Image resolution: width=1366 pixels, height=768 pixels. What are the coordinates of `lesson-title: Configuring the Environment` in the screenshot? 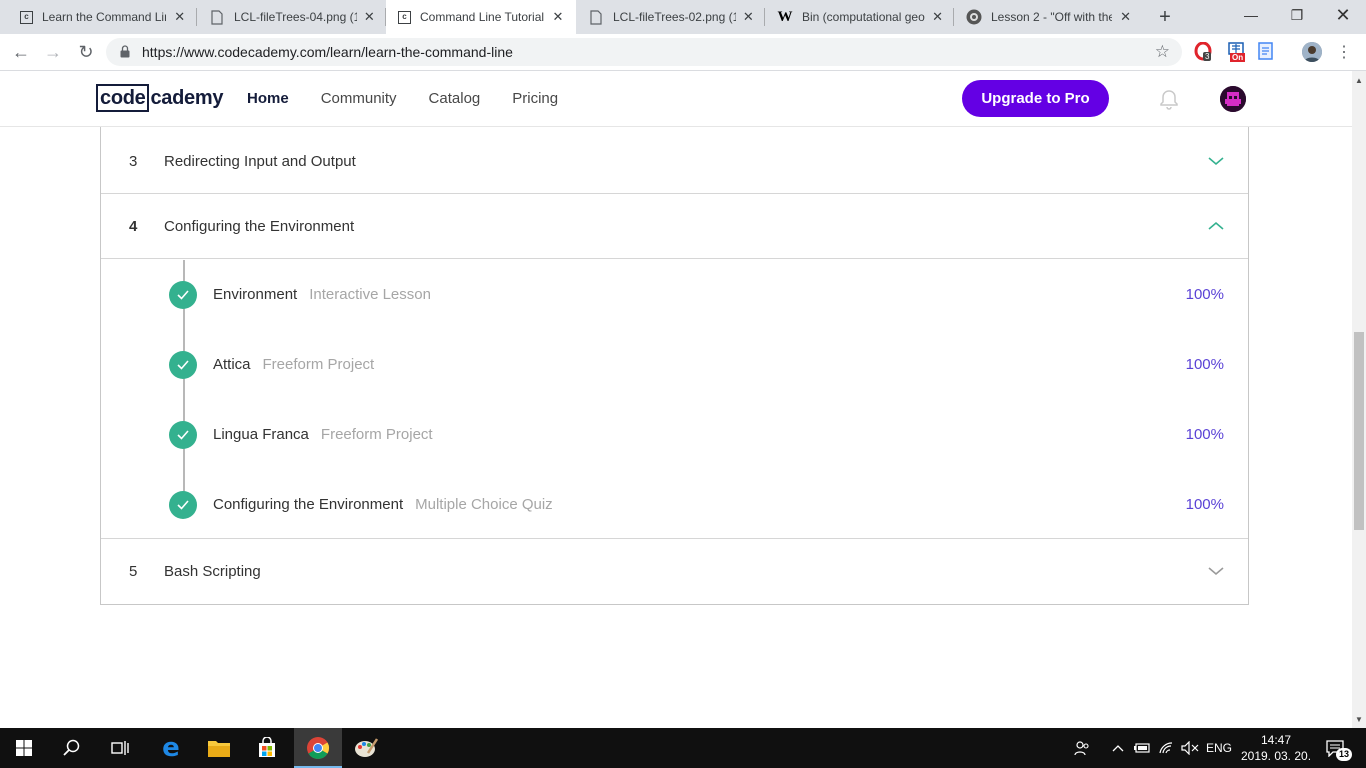 It's located at (308, 504).